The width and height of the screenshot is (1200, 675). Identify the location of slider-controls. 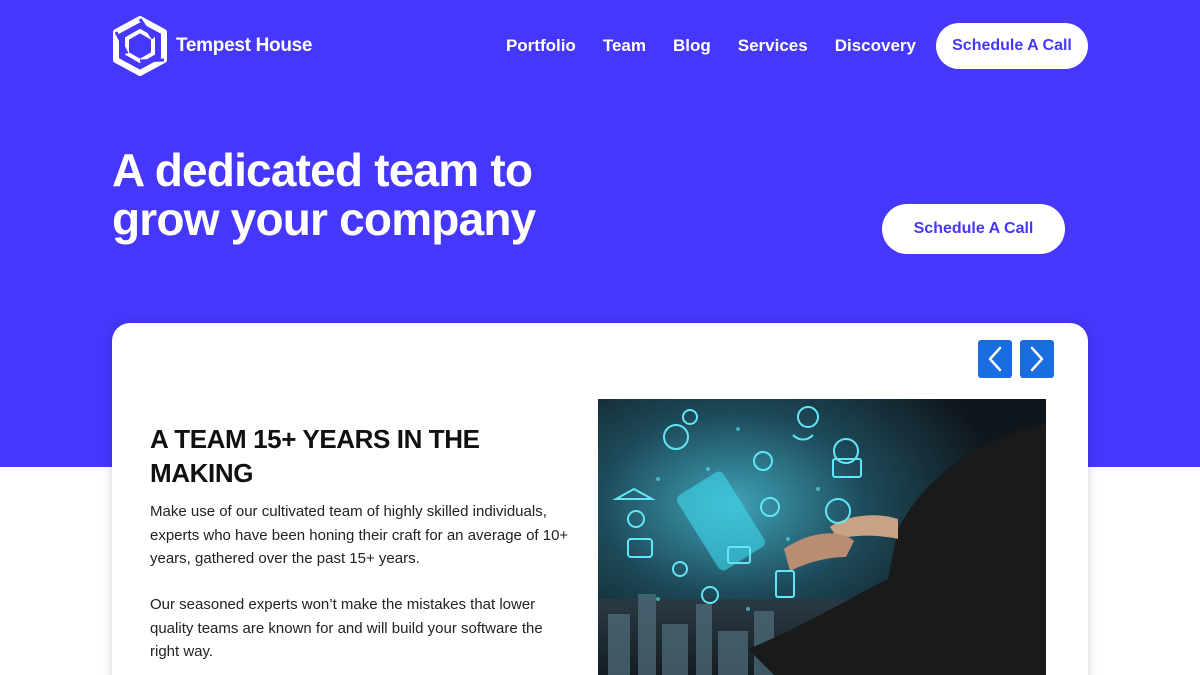
(1016, 359).